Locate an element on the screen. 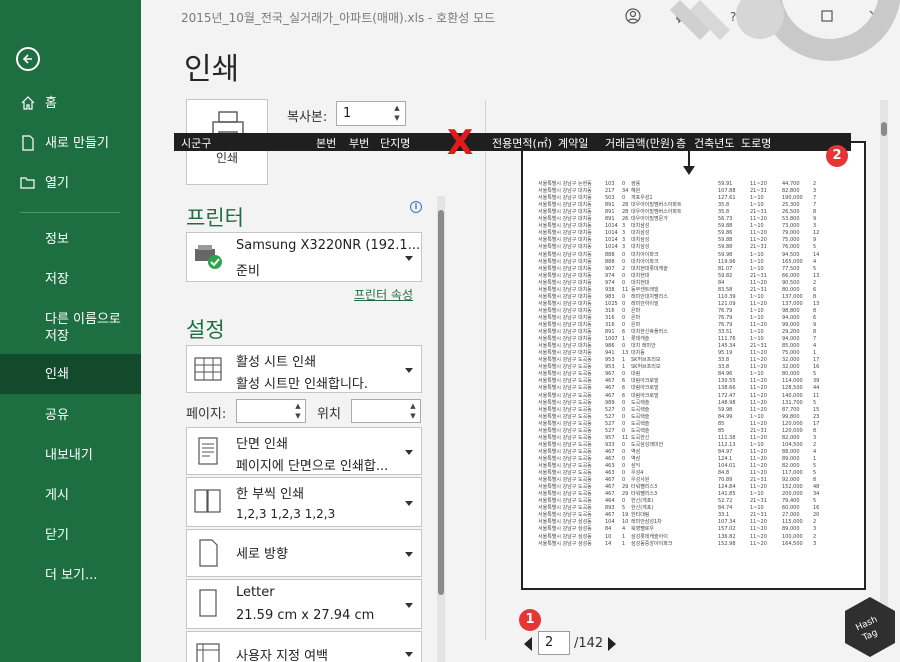  nav-item-open: 열기 is located at coordinates (70, 183).